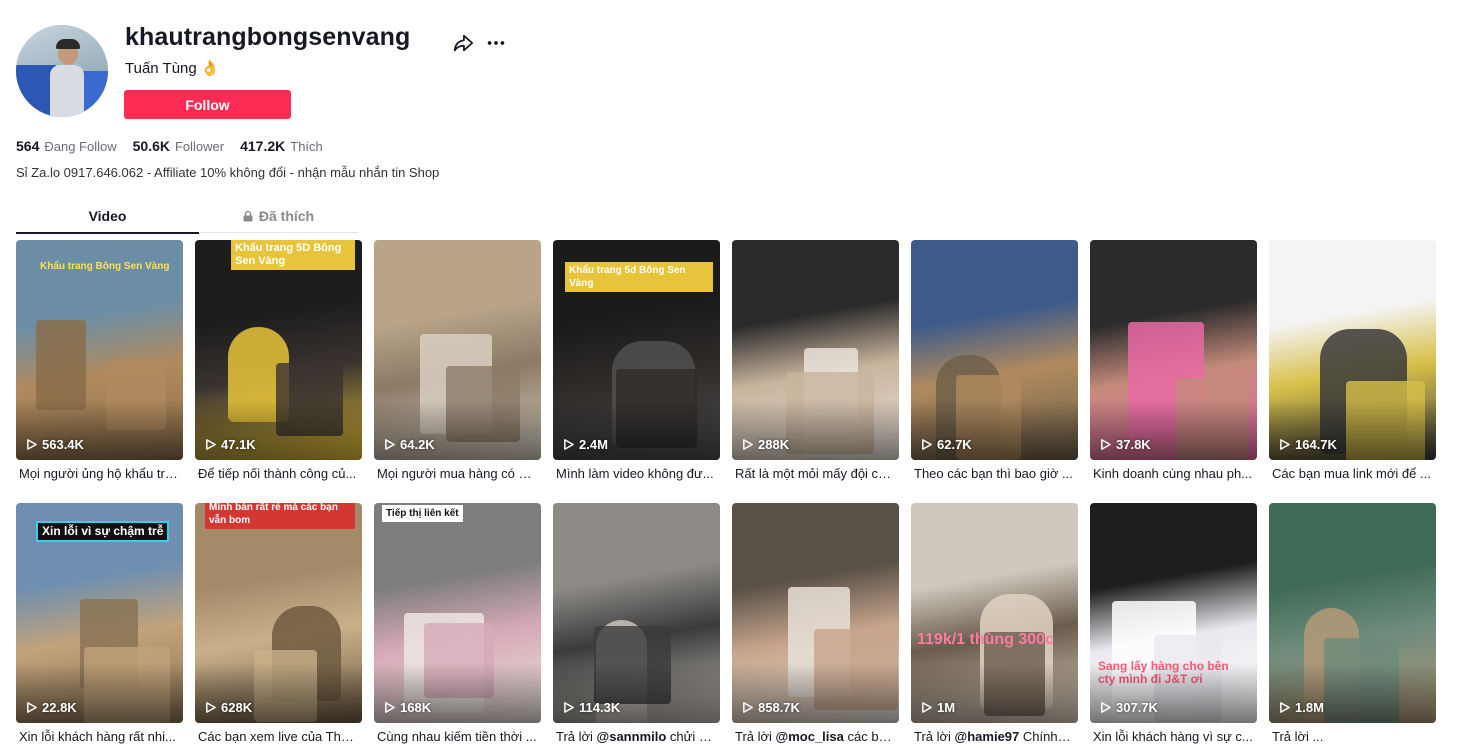  Describe the element at coordinates (954, 444) in the screenshot. I see `view-count-text: 62.7K` at that location.